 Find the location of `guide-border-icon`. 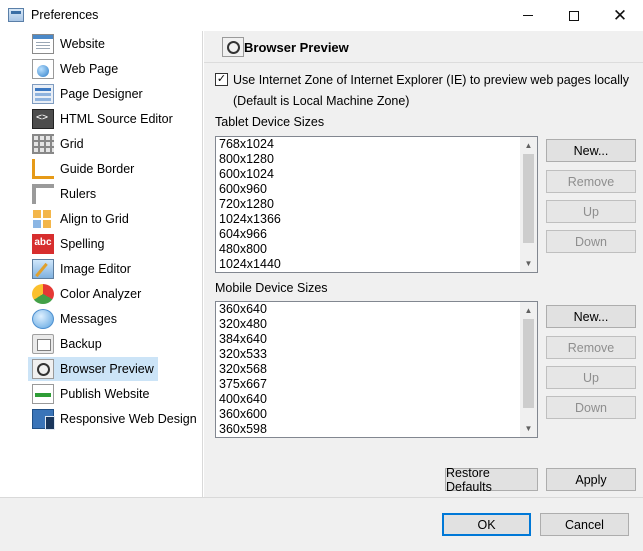

guide-border-icon is located at coordinates (43, 169).